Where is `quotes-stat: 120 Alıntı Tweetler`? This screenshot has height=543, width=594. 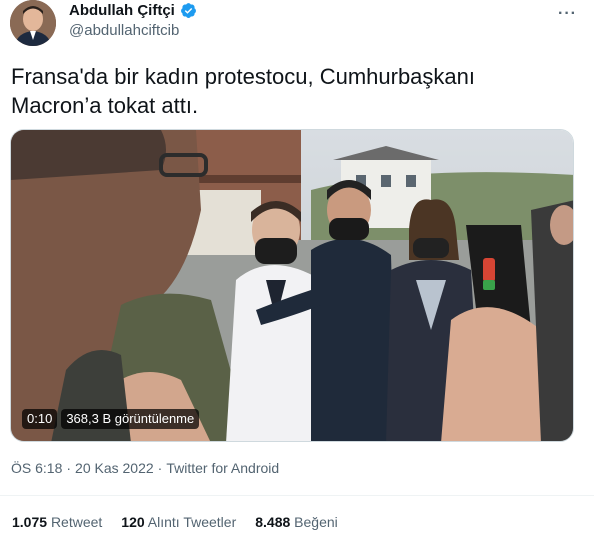
quotes-stat: 120 Alıntı Tweetler is located at coordinates (178, 522).